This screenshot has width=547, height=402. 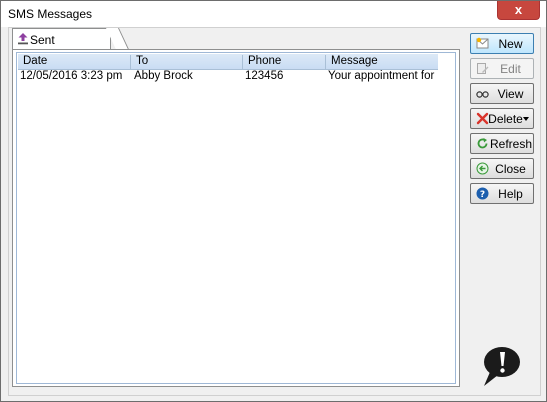 I want to click on cell-phone: 123456, so click(x=264, y=76).